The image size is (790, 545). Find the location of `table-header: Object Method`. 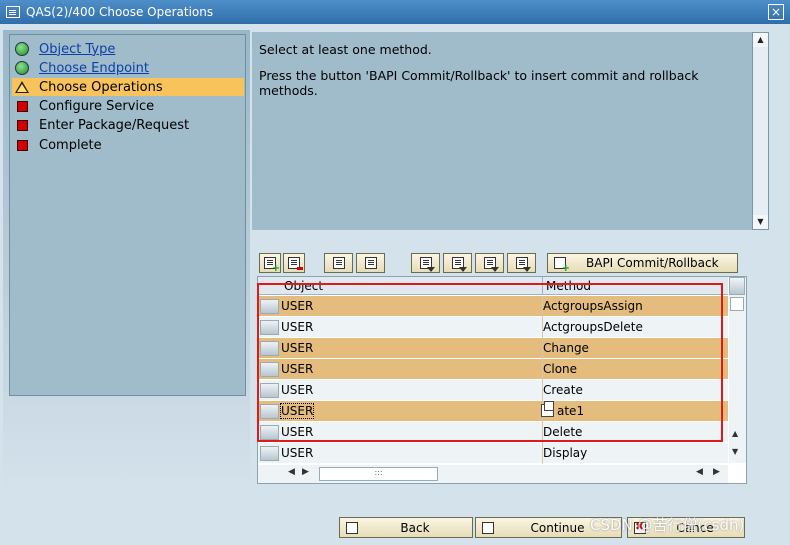

table-header: Object Method is located at coordinates (493, 286).